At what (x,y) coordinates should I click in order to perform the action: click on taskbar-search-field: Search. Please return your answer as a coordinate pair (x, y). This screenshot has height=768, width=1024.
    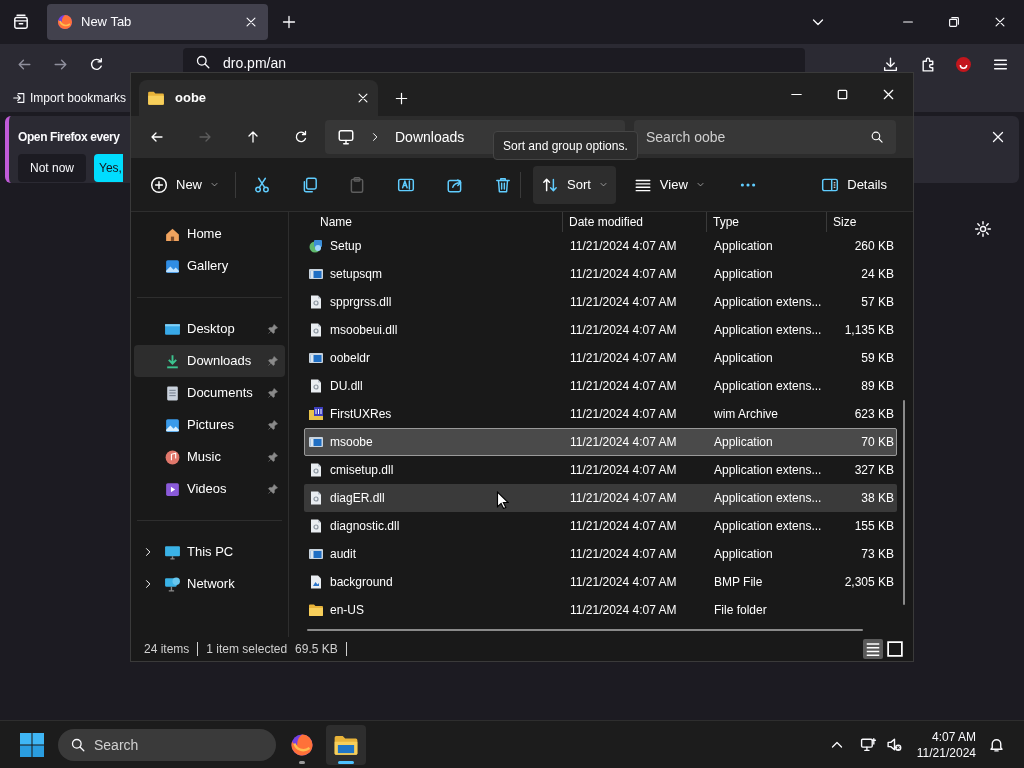
    Looking at the image, I should click on (167, 744).